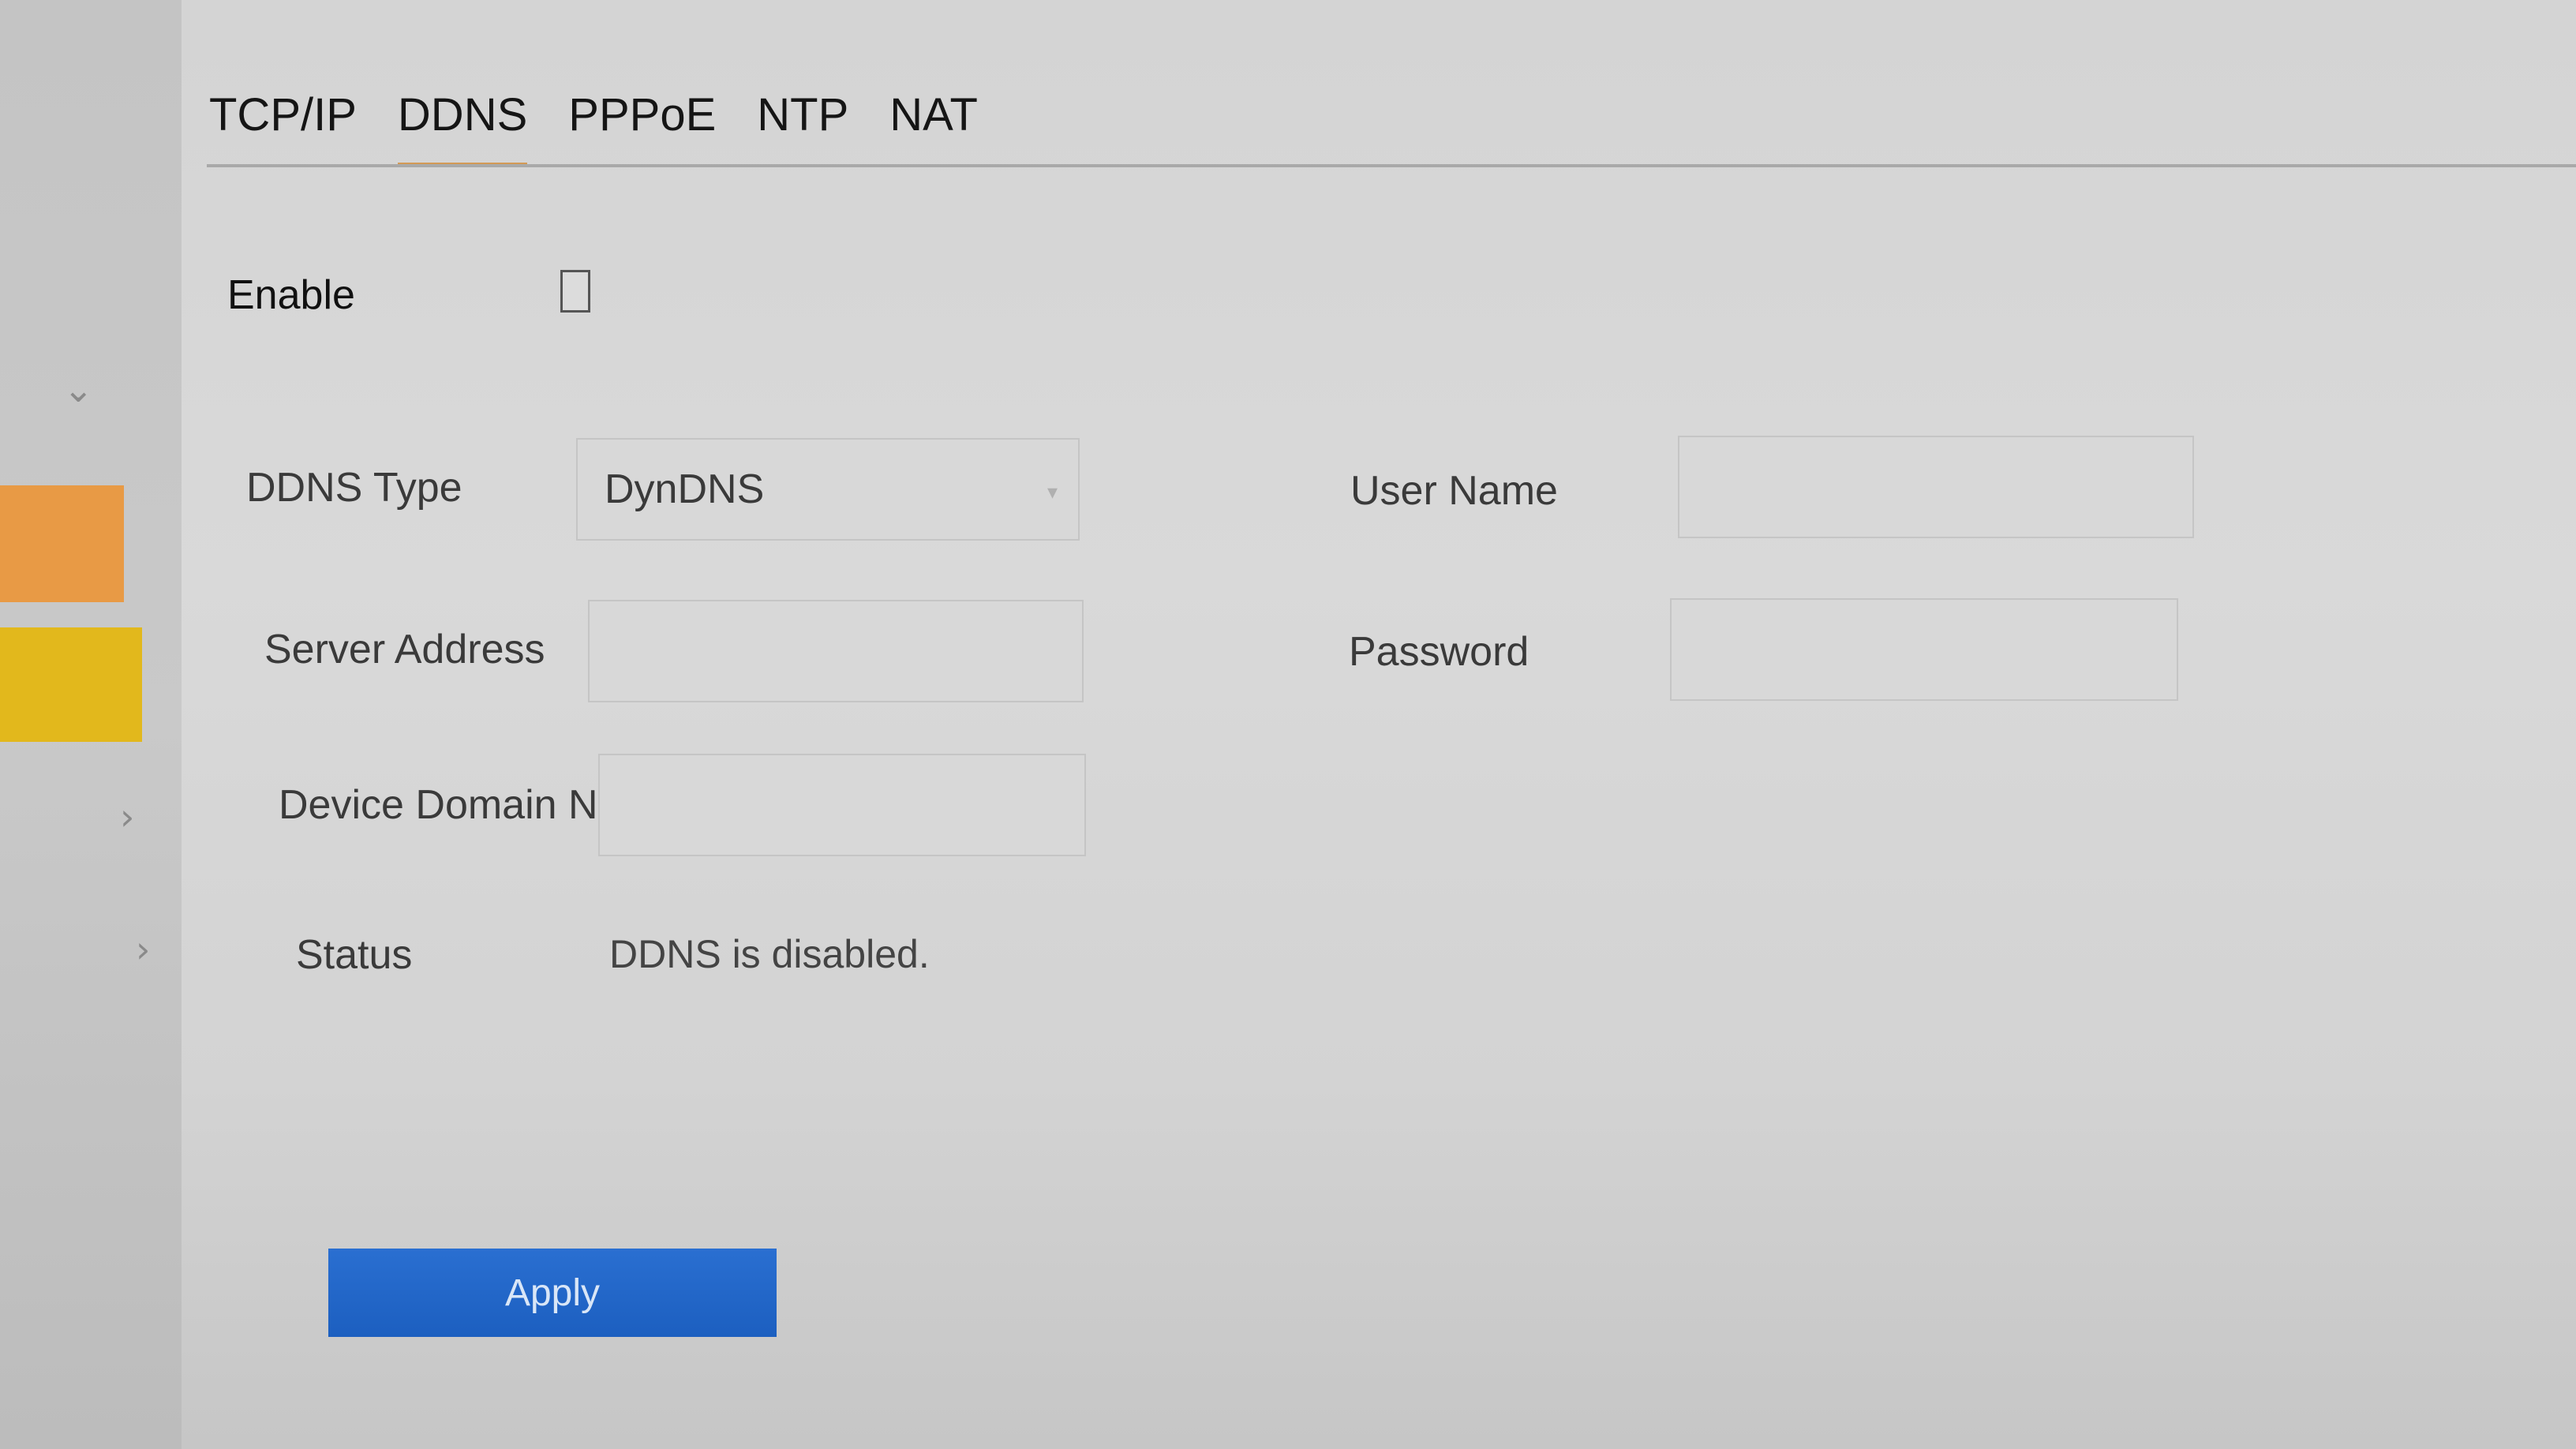 The image size is (2576, 1449). What do you see at coordinates (769, 954) in the screenshot?
I see `status-value: DDNS is disabled.` at bounding box center [769, 954].